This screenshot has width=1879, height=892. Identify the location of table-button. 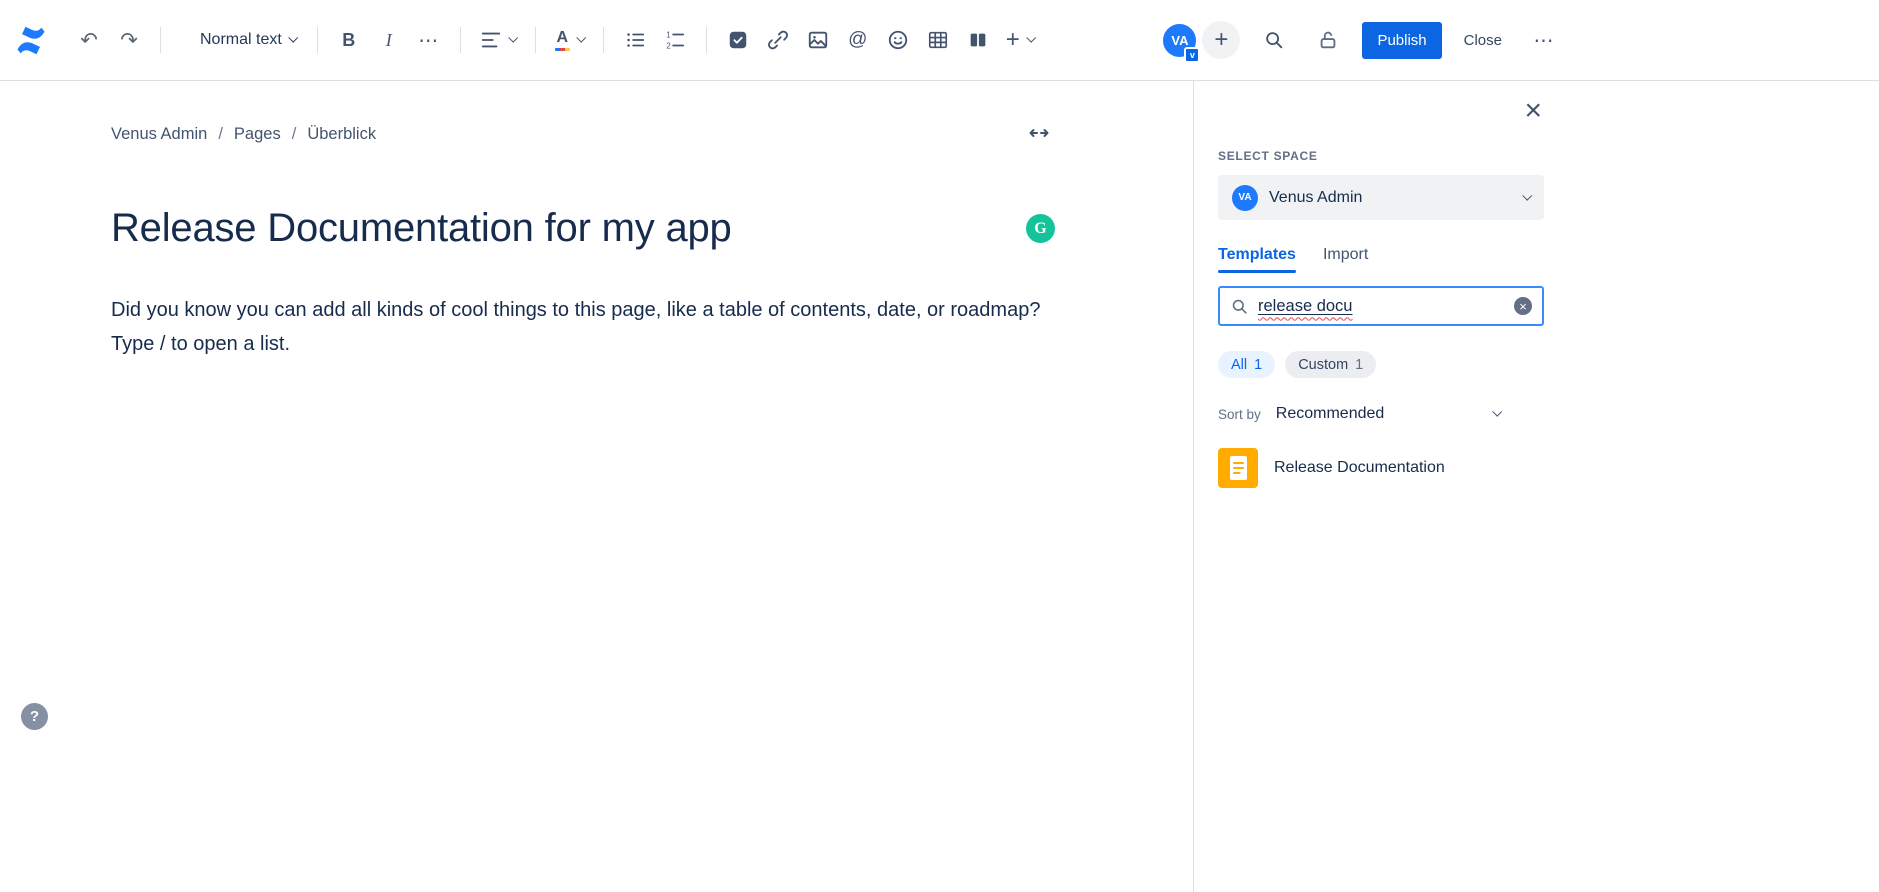
(938, 40).